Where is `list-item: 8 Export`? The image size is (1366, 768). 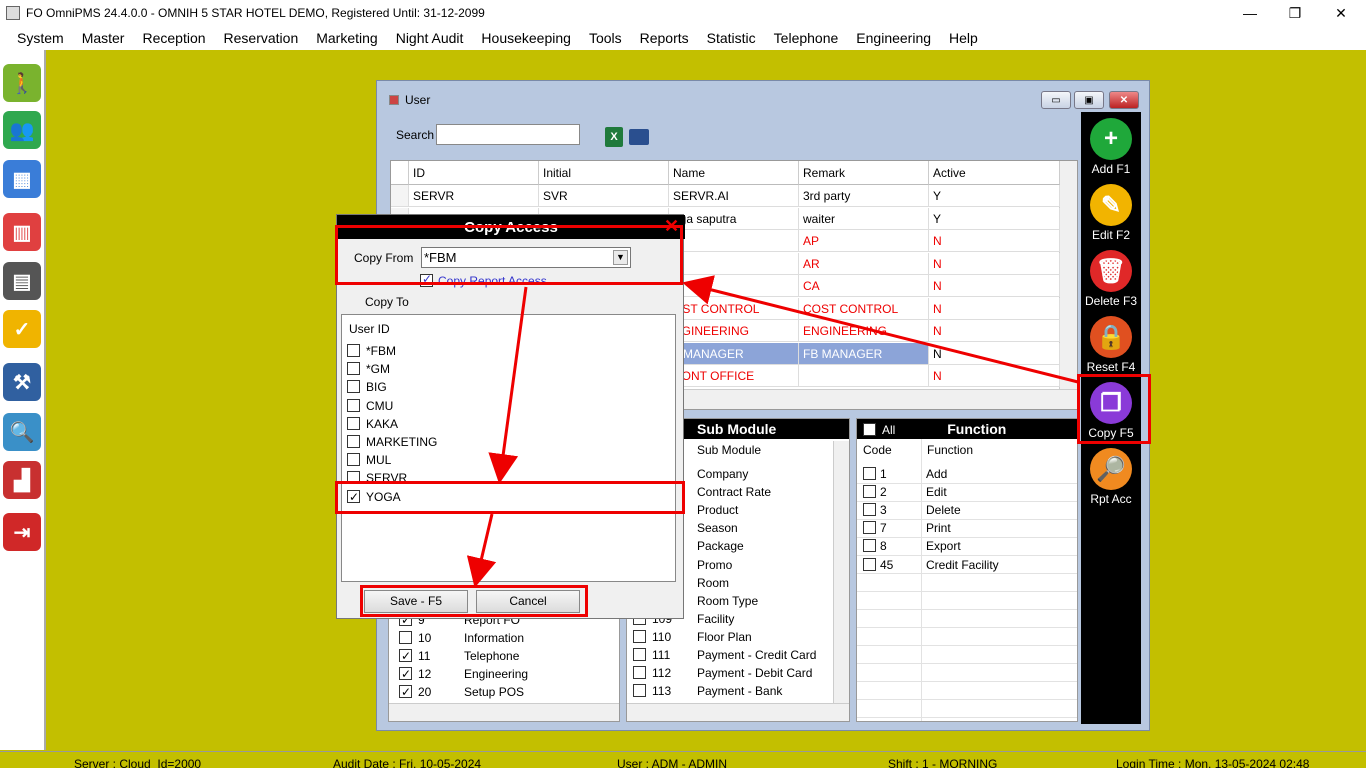 list-item: 8 Export is located at coordinates (912, 546).